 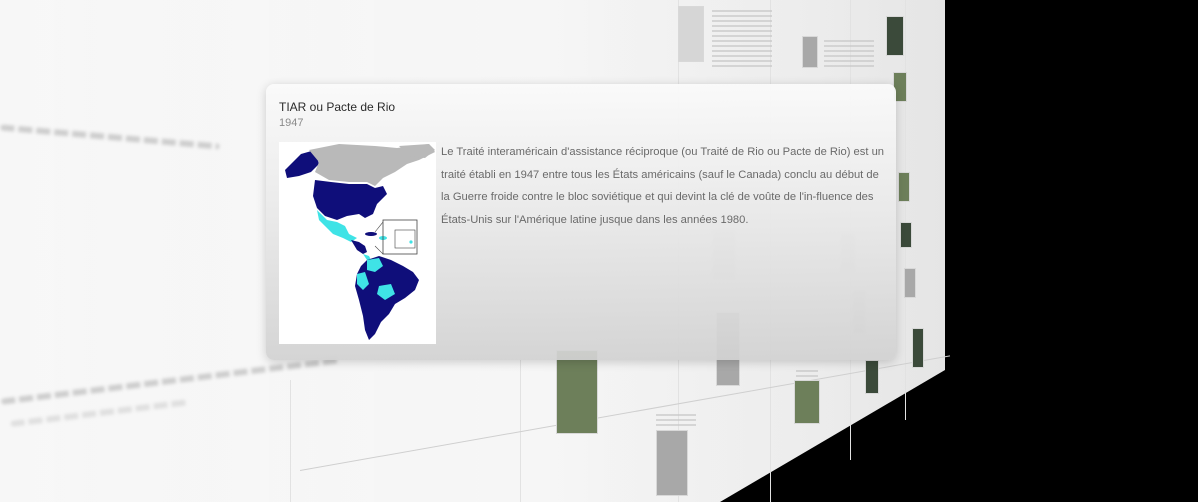 What do you see at coordinates (337, 107) in the screenshot?
I see `event-title: TIAR ou Pacte de Rio` at bounding box center [337, 107].